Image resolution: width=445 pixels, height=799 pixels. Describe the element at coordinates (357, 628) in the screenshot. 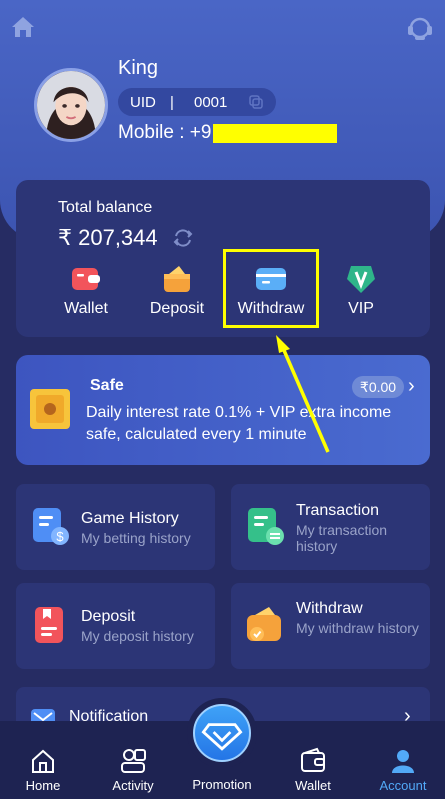

I see `withdraw-history-subtitle: My withdraw history` at that location.